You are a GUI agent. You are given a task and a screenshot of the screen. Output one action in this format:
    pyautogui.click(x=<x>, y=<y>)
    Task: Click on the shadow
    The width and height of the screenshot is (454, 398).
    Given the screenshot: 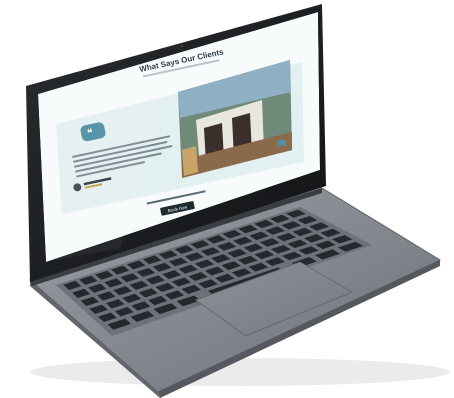 What is the action you would take?
    pyautogui.click(x=240, y=372)
    